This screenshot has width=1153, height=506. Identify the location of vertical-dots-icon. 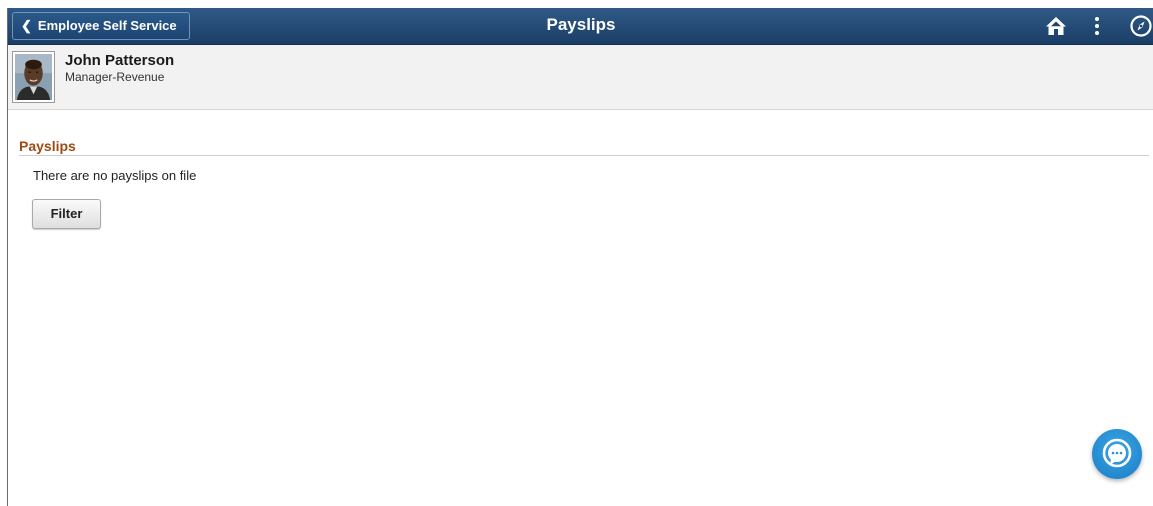
(1097, 26).